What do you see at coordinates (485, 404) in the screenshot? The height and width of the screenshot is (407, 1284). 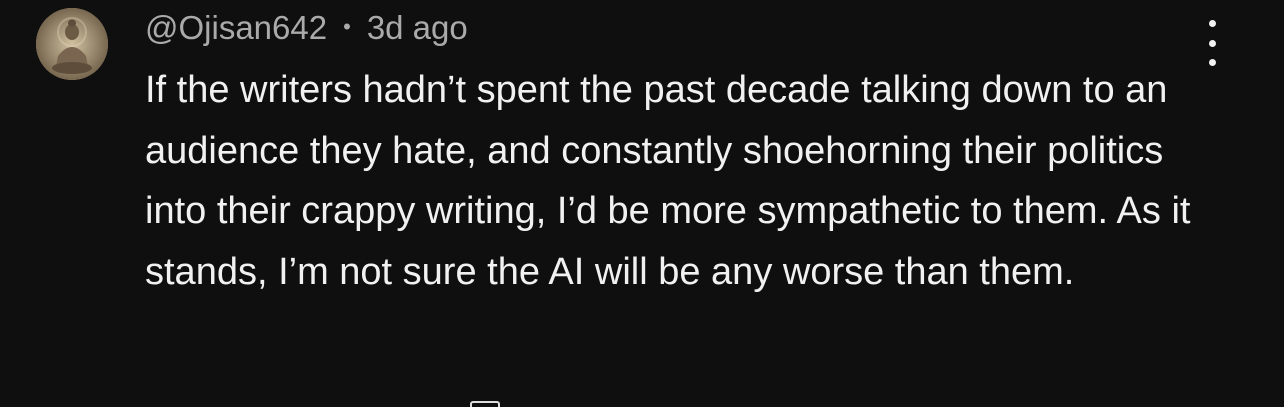 I see `reply-button-edge` at bounding box center [485, 404].